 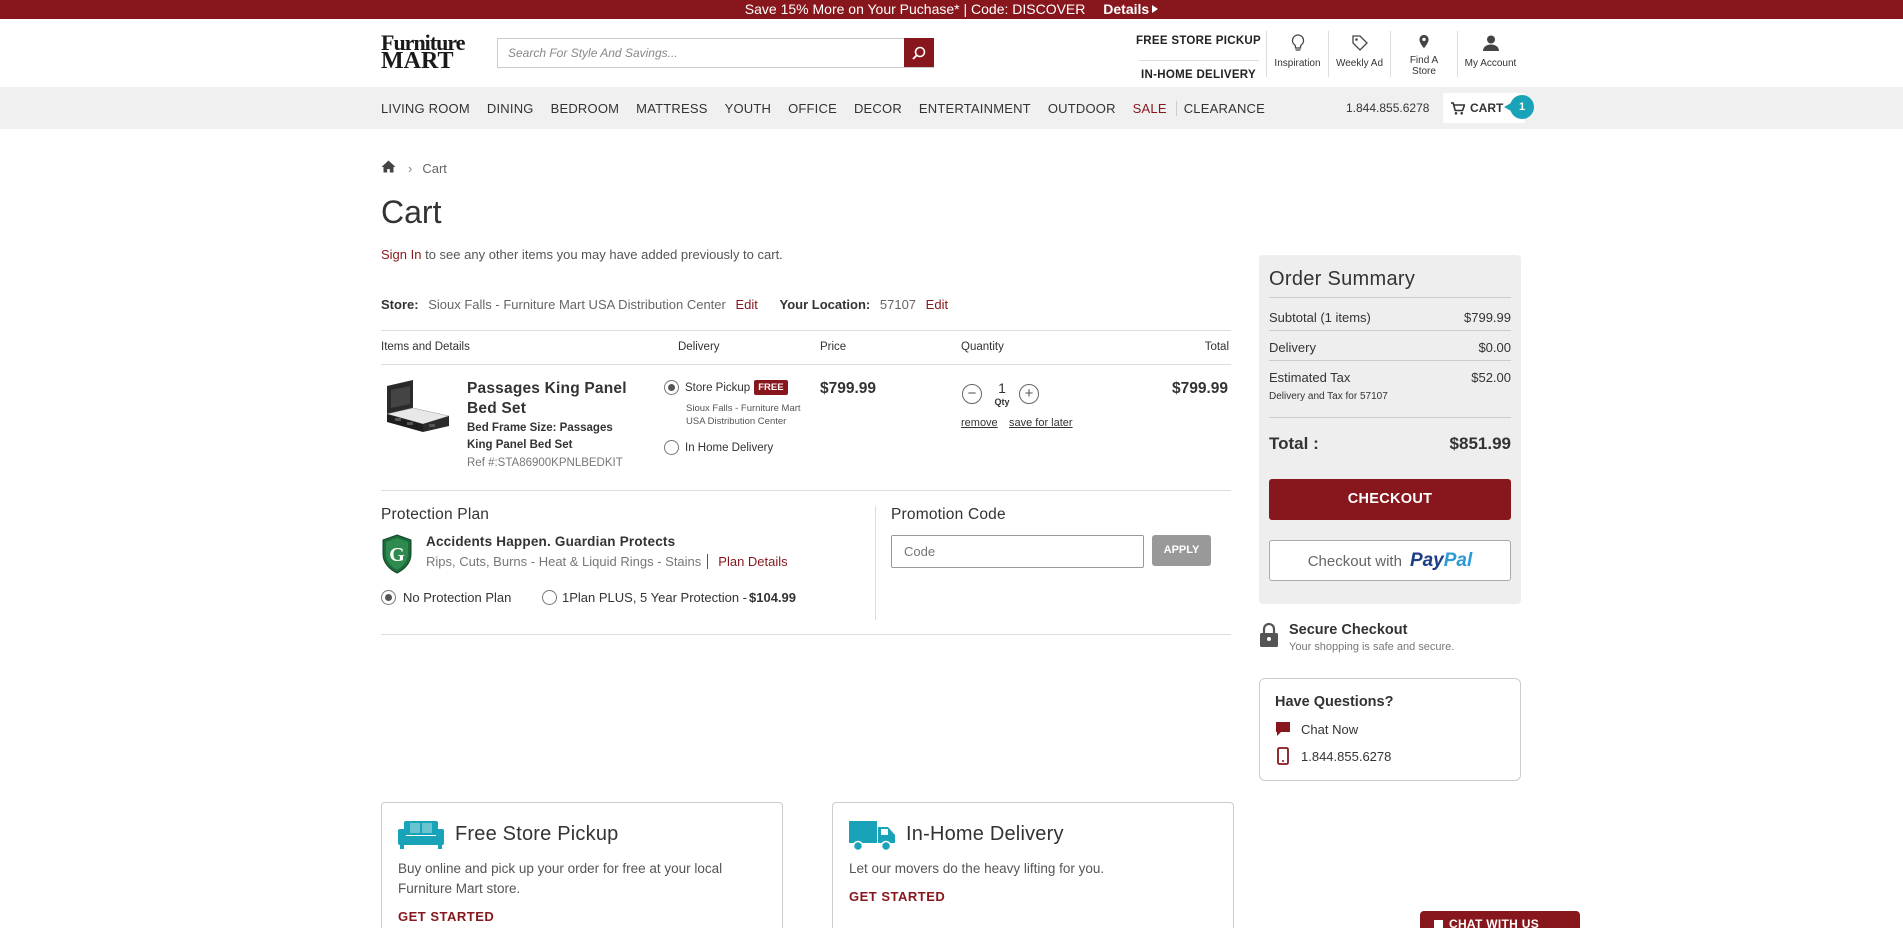 What do you see at coordinates (898, 304) in the screenshot?
I see `location-zip: 57107` at bounding box center [898, 304].